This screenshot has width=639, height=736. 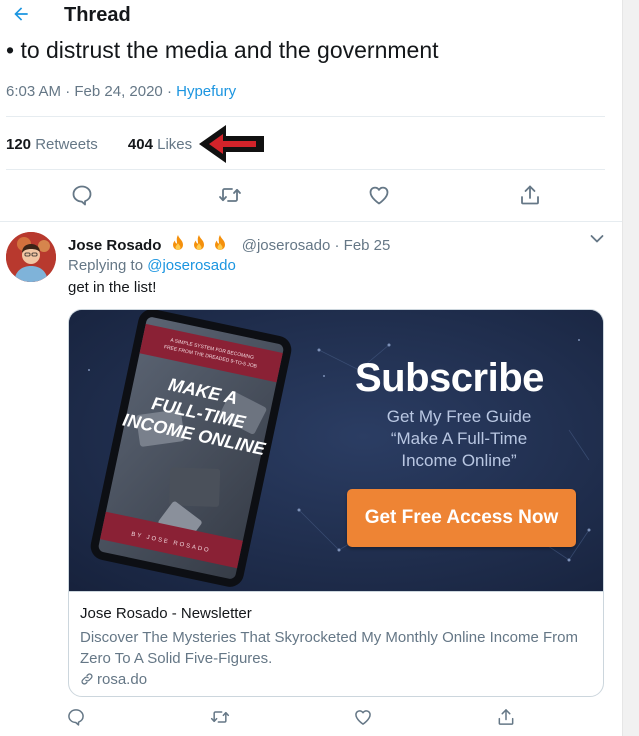 I want to click on tweet-source-link: Hypefury, so click(x=206, y=91).